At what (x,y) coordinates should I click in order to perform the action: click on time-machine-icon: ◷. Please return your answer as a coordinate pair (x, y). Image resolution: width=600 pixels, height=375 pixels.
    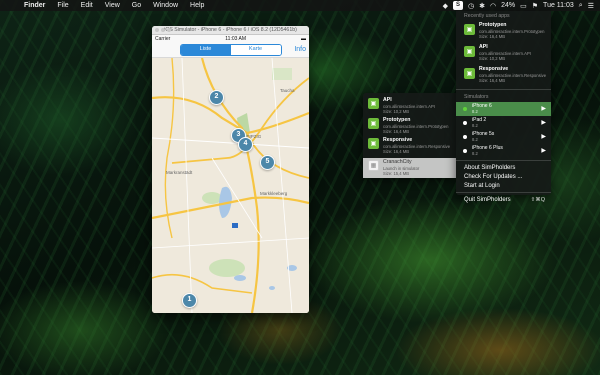
    Looking at the image, I should click on (471, 6).